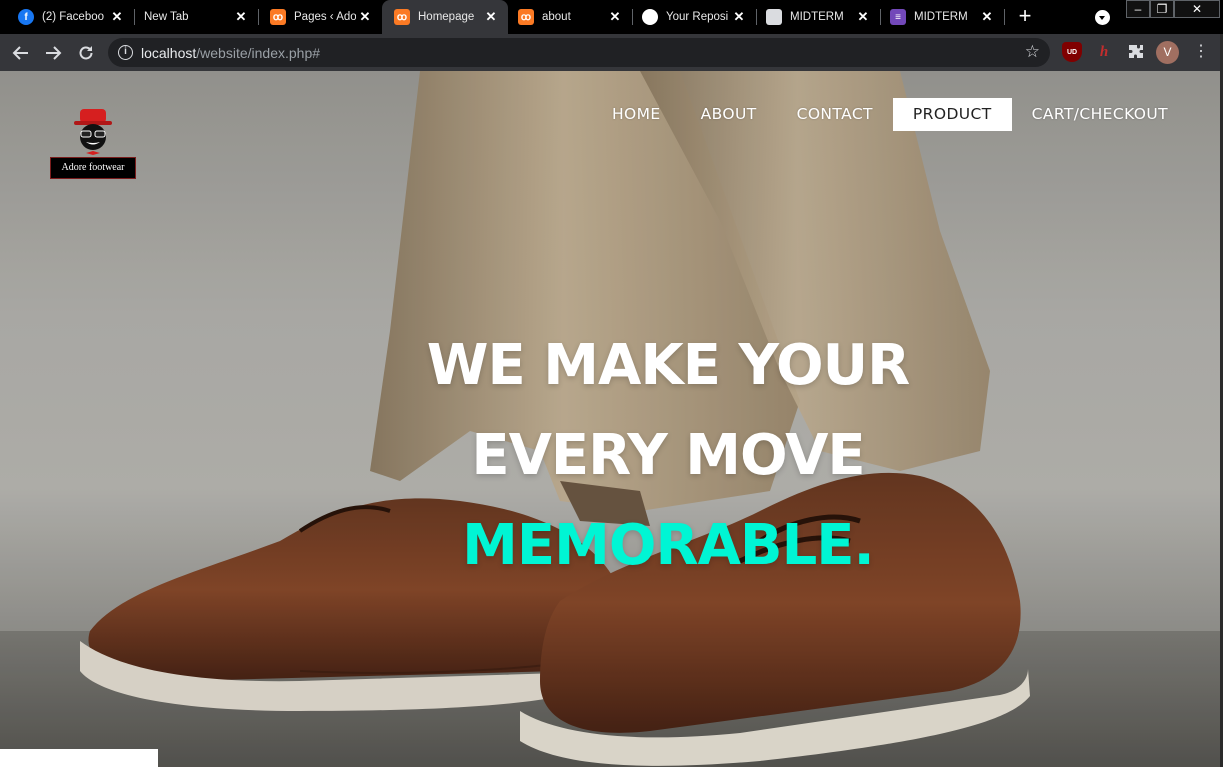  Describe the element at coordinates (125, 52) in the screenshot. I see `site-info-icon: i` at that location.